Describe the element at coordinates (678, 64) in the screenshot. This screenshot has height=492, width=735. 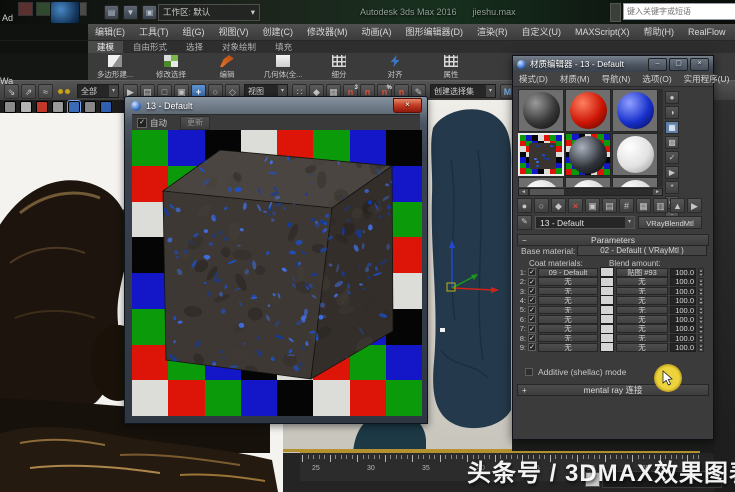
I see `maximize-icon: ▢` at that location.